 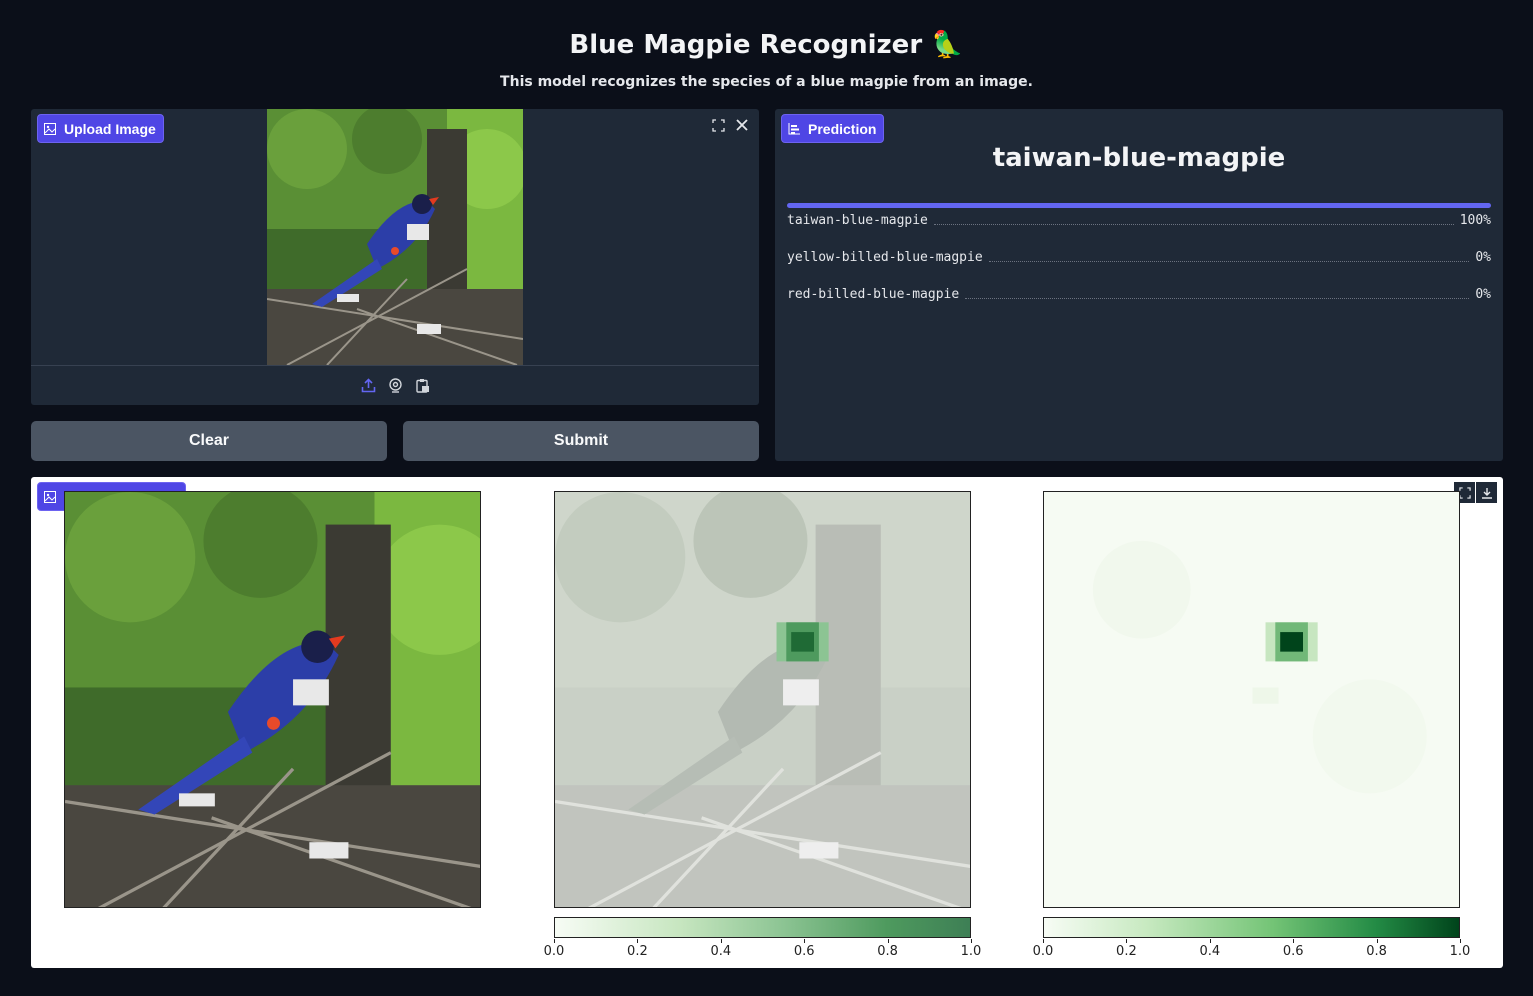 What do you see at coordinates (1475, 220) in the screenshot?
I see `confidence-value: 100%` at bounding box center [1475, 220].